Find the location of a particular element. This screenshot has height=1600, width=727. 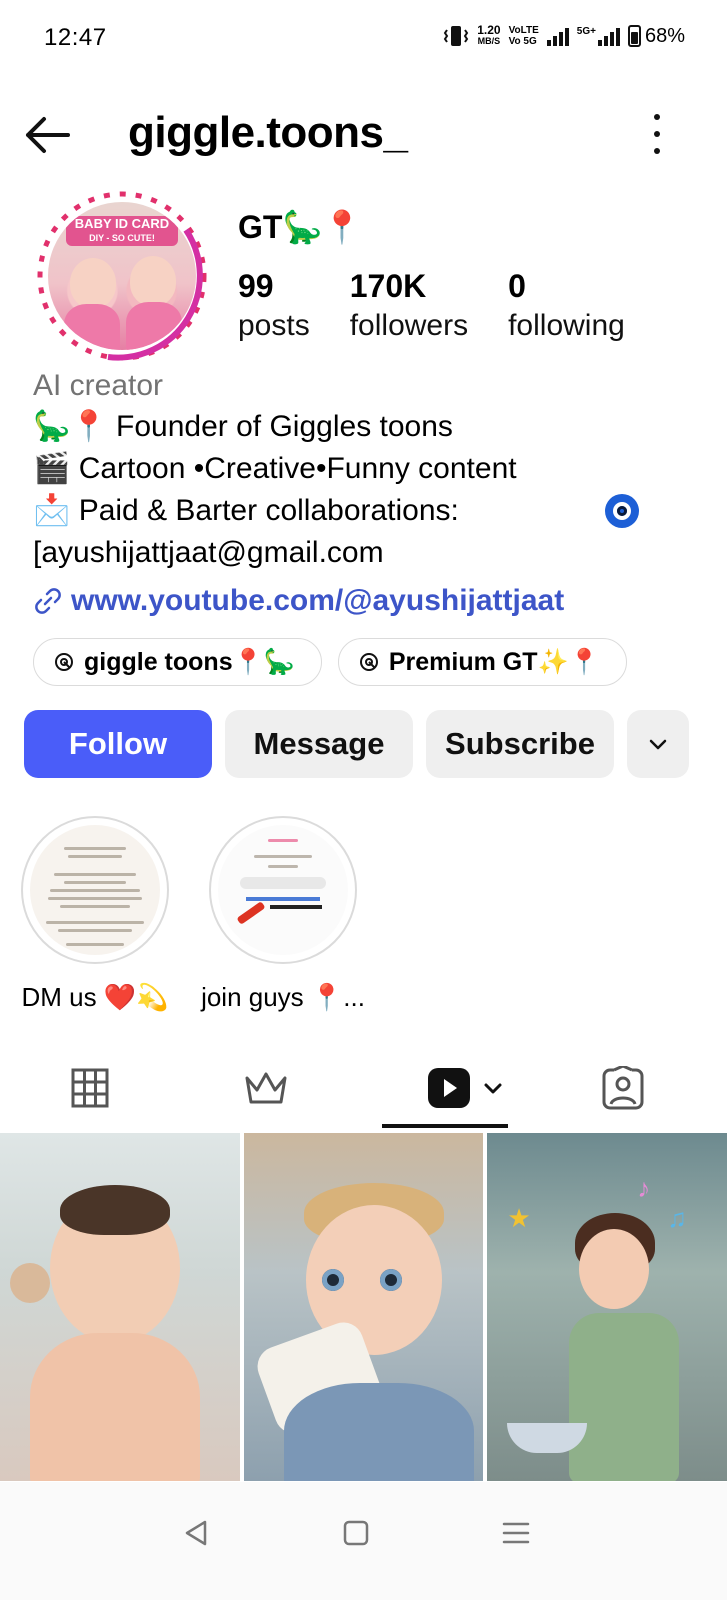

nav-back-button is located at coordinates (196, 1533).